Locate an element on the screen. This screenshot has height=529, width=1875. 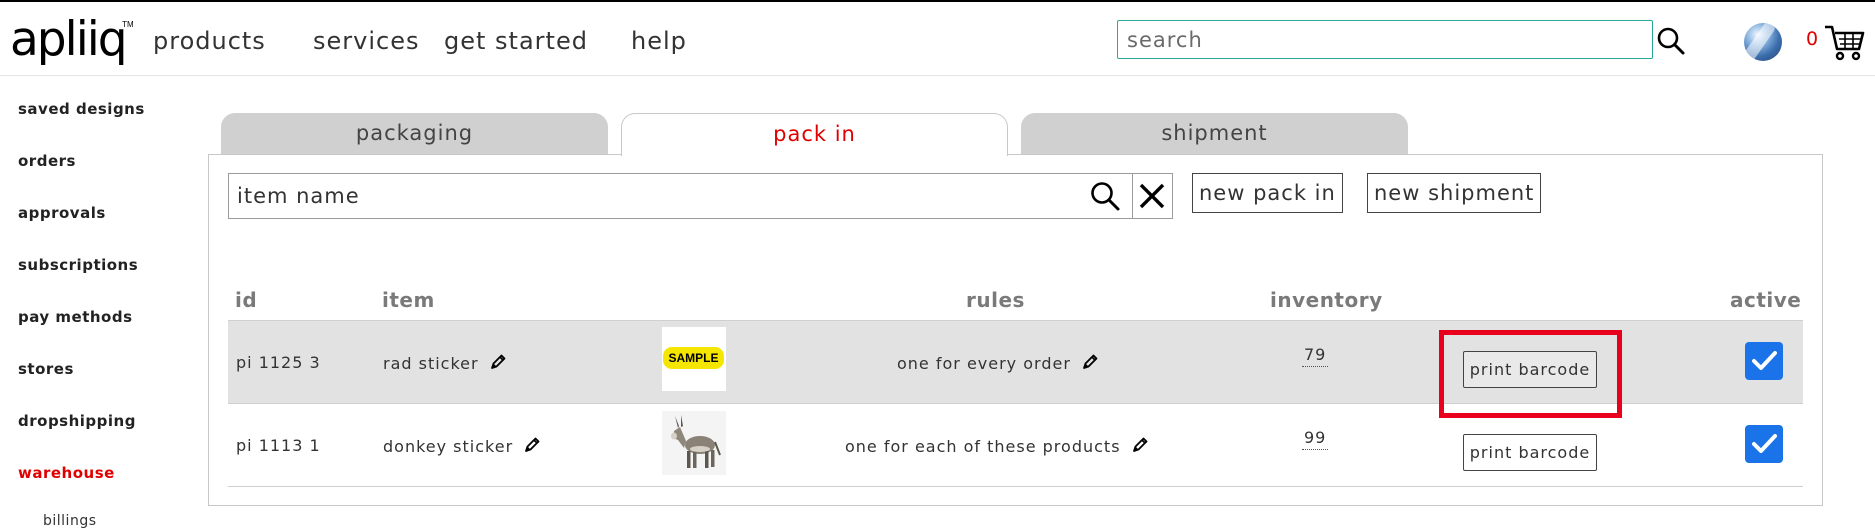
sidebar-item-approvals: approvals is located at coordinates (62, 213).